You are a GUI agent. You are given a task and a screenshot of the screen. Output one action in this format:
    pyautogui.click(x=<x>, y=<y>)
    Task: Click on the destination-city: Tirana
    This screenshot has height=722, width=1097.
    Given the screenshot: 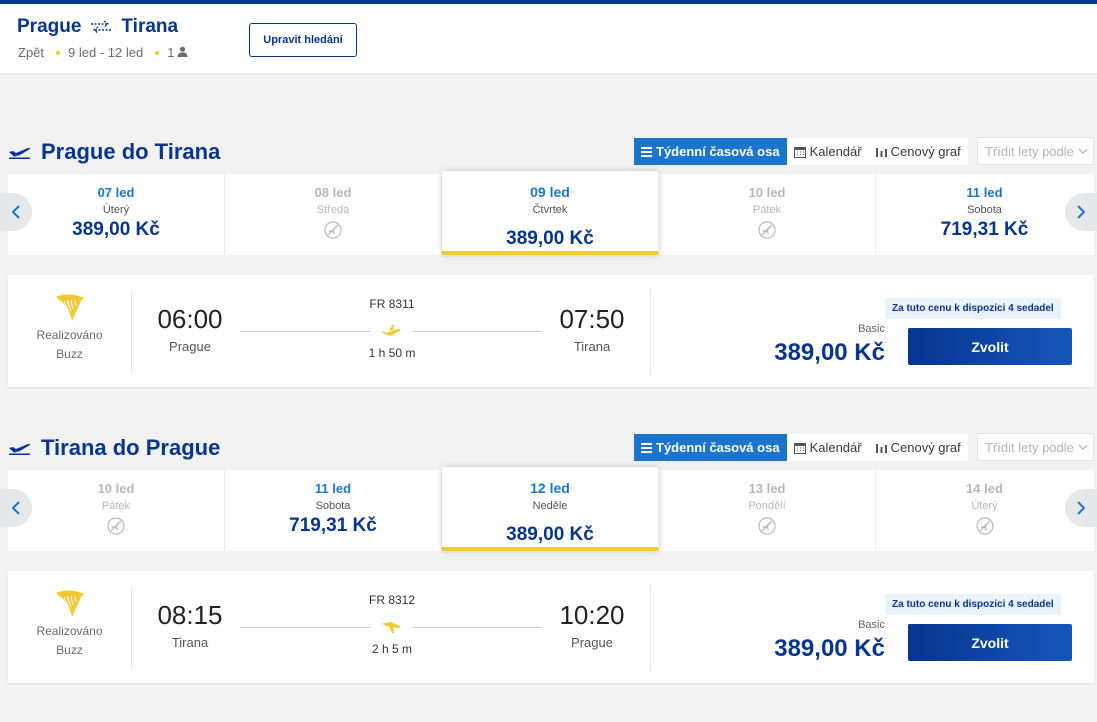 What is the action you would take?
    pyautogui.click(x=150, y=26)
    